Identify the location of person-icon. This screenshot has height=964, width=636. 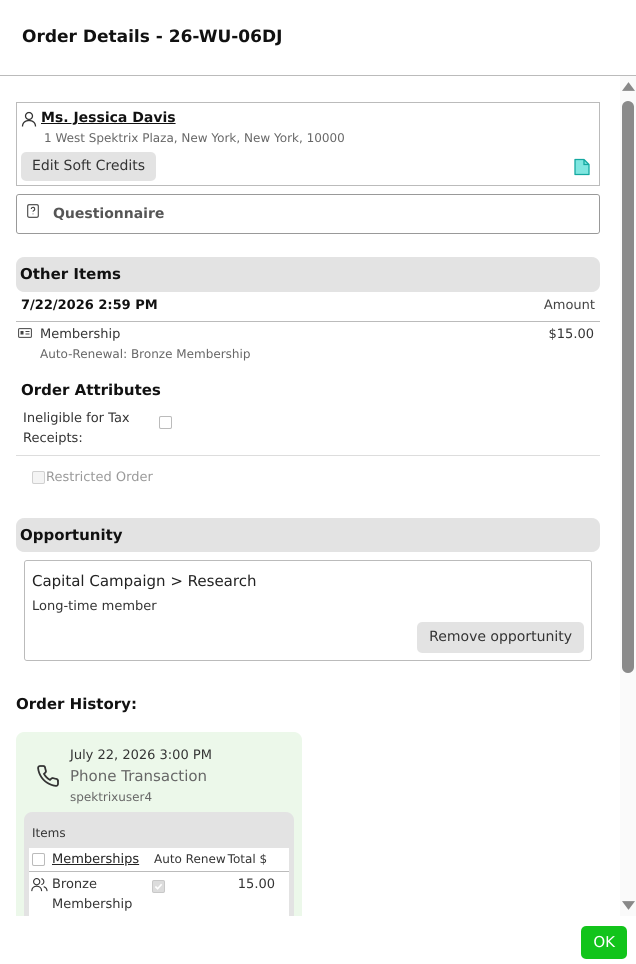
(29, 118).